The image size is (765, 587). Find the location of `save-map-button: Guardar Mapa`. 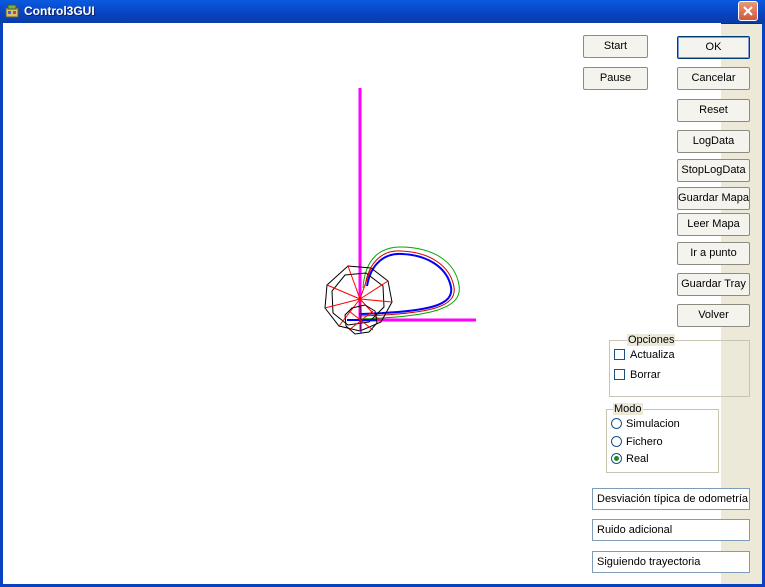

save-map-button: Guardar Mapa is located at coordinates (713, 198).